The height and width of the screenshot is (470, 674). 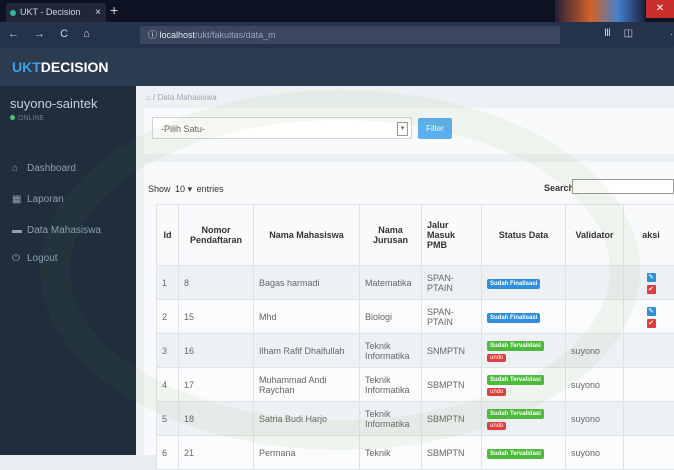 What do you see at coordinates (17, 258) in the screenshot?
I see `power-icon: ⏻` at bounding box center [17, 258].